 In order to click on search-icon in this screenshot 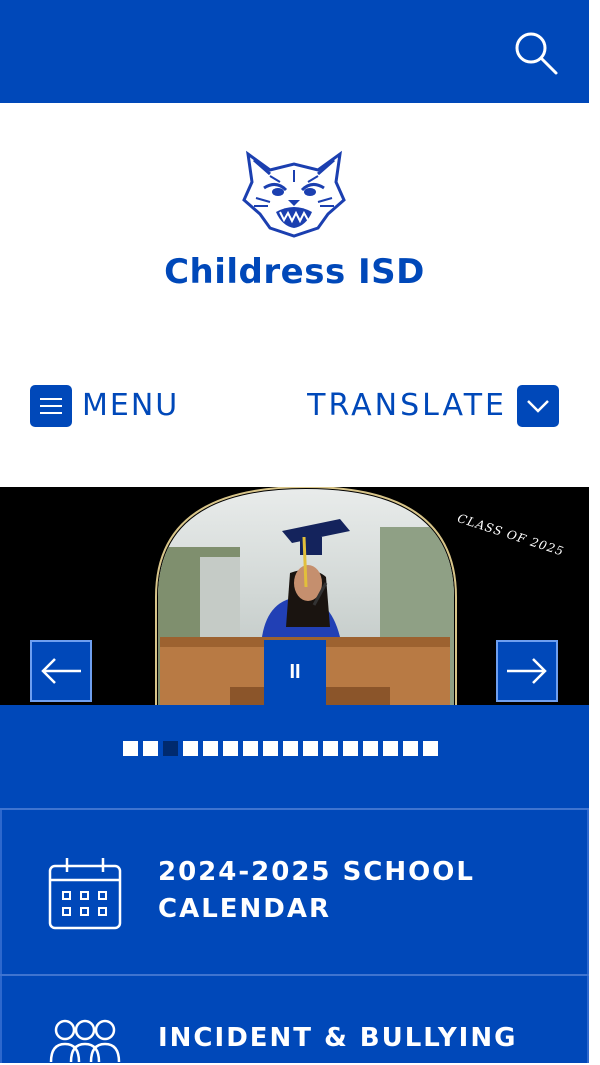, I will do `click(536, 53)`.